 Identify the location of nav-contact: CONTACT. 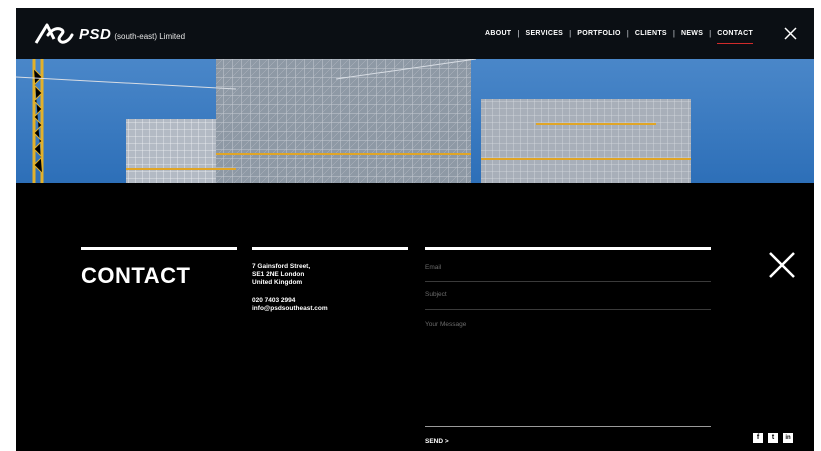
(735, 37).